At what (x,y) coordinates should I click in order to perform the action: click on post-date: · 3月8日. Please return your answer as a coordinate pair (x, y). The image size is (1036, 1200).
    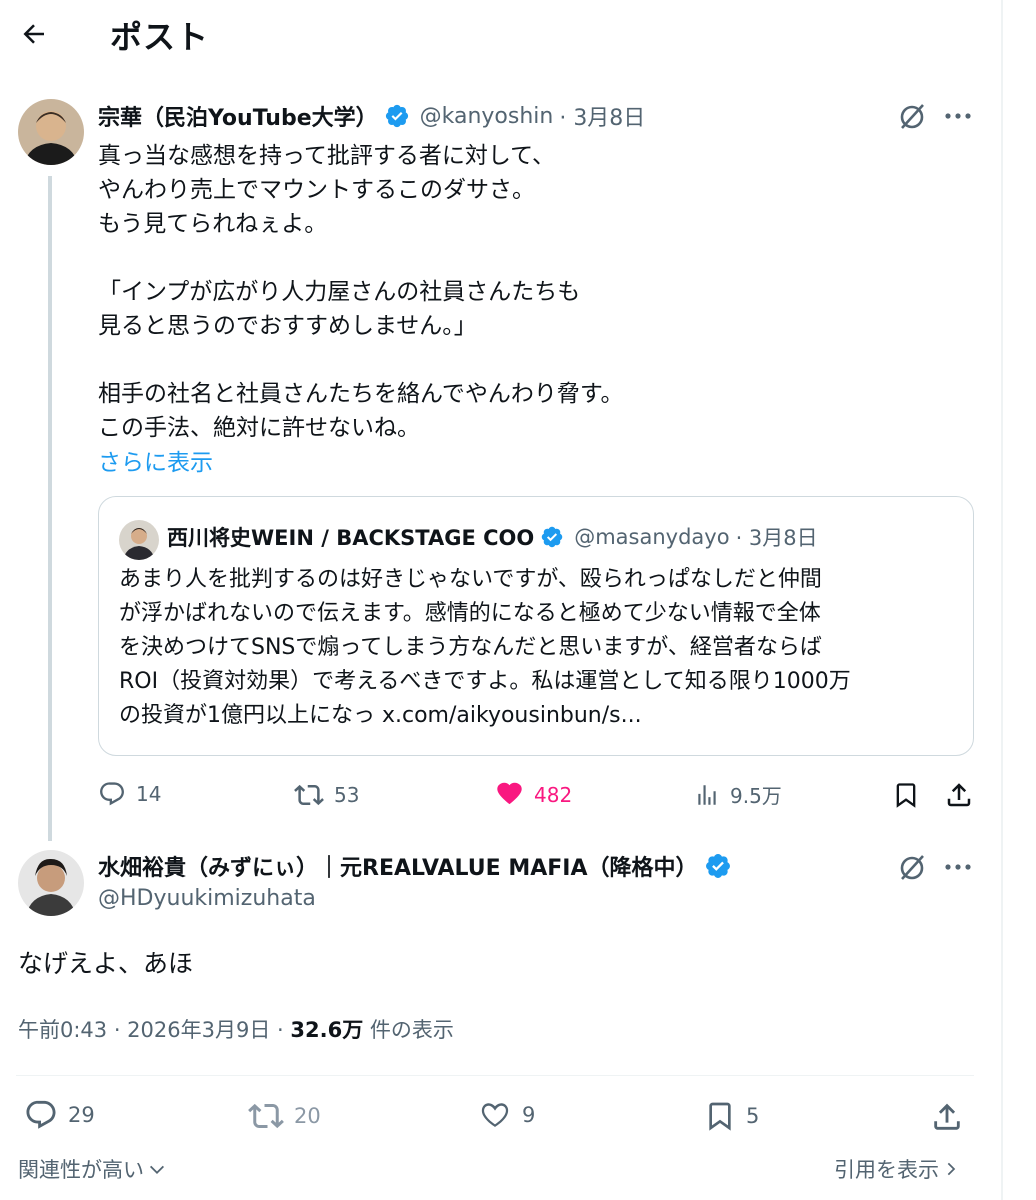
    Looking at the image, I should click on (602, 116).